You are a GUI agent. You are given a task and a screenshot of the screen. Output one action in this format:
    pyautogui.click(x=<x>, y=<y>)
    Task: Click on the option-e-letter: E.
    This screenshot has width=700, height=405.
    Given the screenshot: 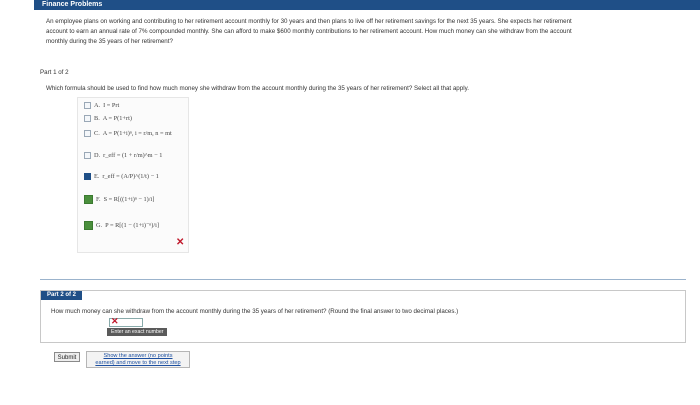 What is the action you would take?
    pyautogui.click(x=97, y=176)
    